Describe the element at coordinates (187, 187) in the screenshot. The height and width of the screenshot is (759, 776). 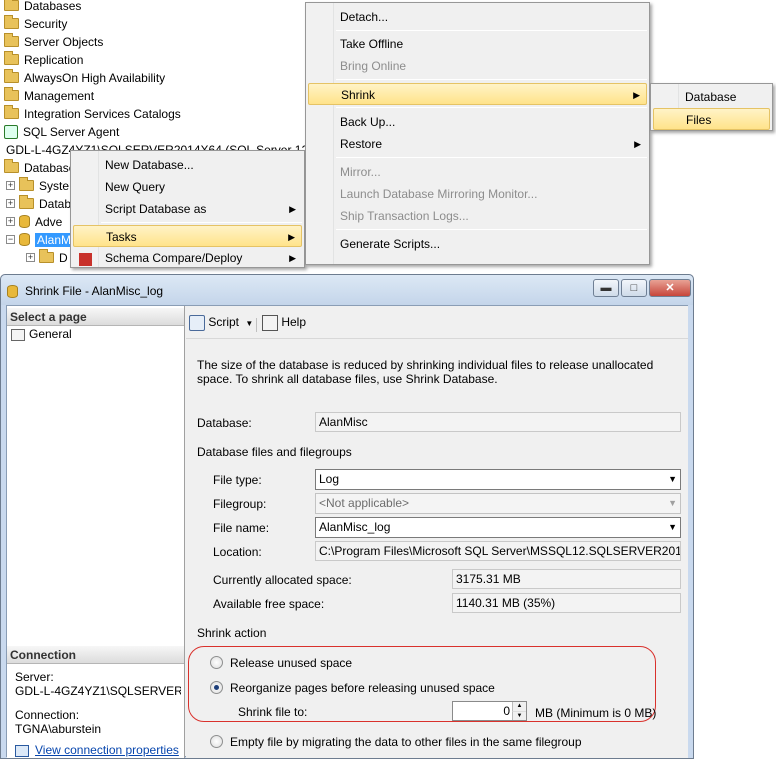
I see `menu-item-new-query: New Query` at that location.